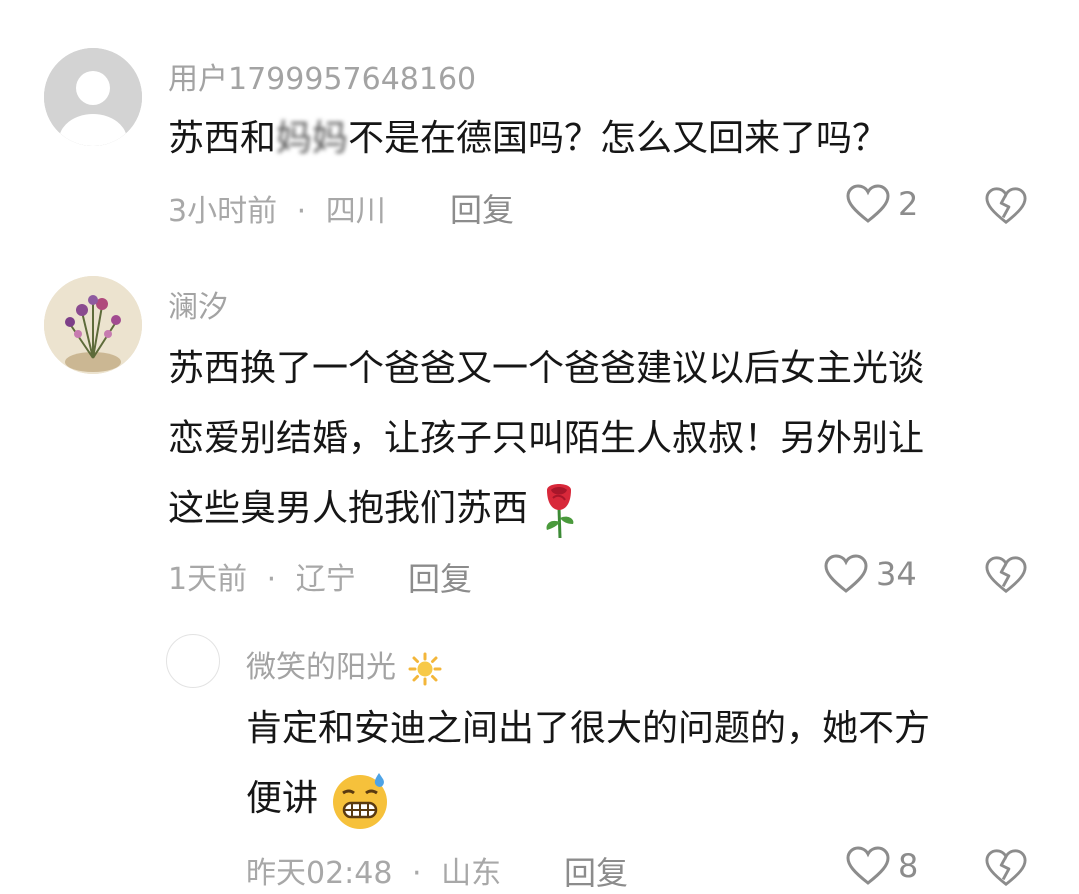 The width and height of the screenshot is (1079, 894). I want to click on sun-emoji, so click(425, 668).